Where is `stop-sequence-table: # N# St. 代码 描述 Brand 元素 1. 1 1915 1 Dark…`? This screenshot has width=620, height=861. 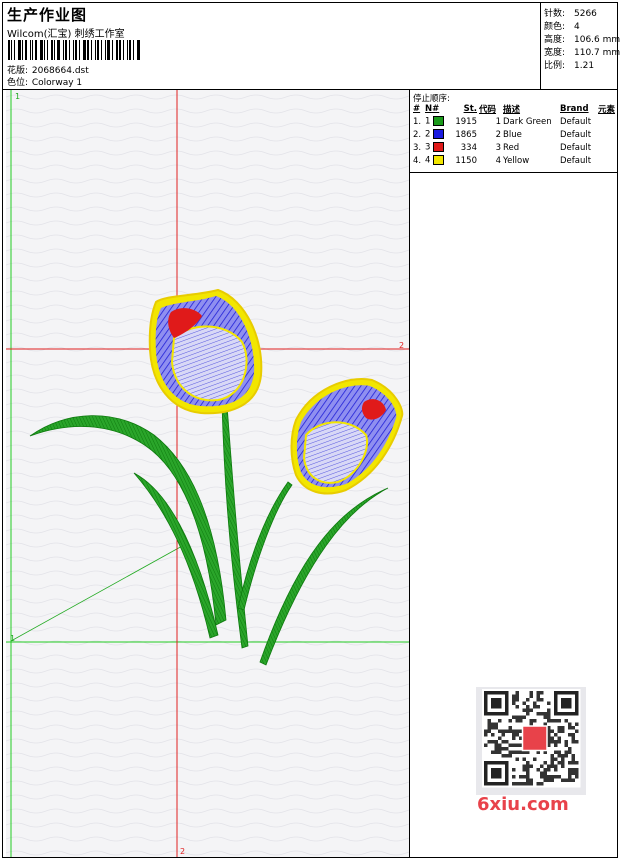 stop-sequence-table: # N# St. 代码 描述 Brand 元素 1. 1 1915 1 Dark… is located at coordinates (514, 134).